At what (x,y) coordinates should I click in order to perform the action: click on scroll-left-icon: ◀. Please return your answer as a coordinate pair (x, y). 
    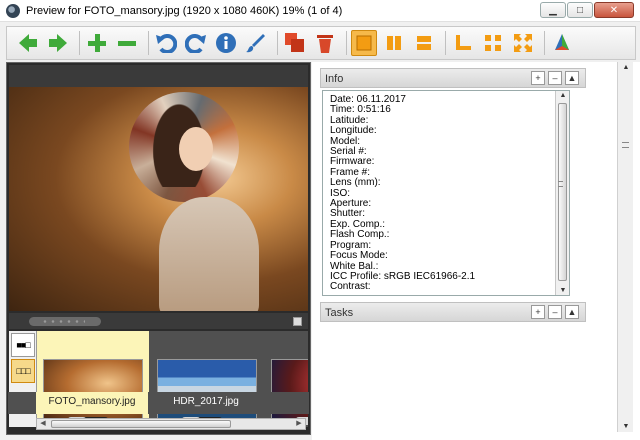
    Looking at the image, I should click on (43, 424).